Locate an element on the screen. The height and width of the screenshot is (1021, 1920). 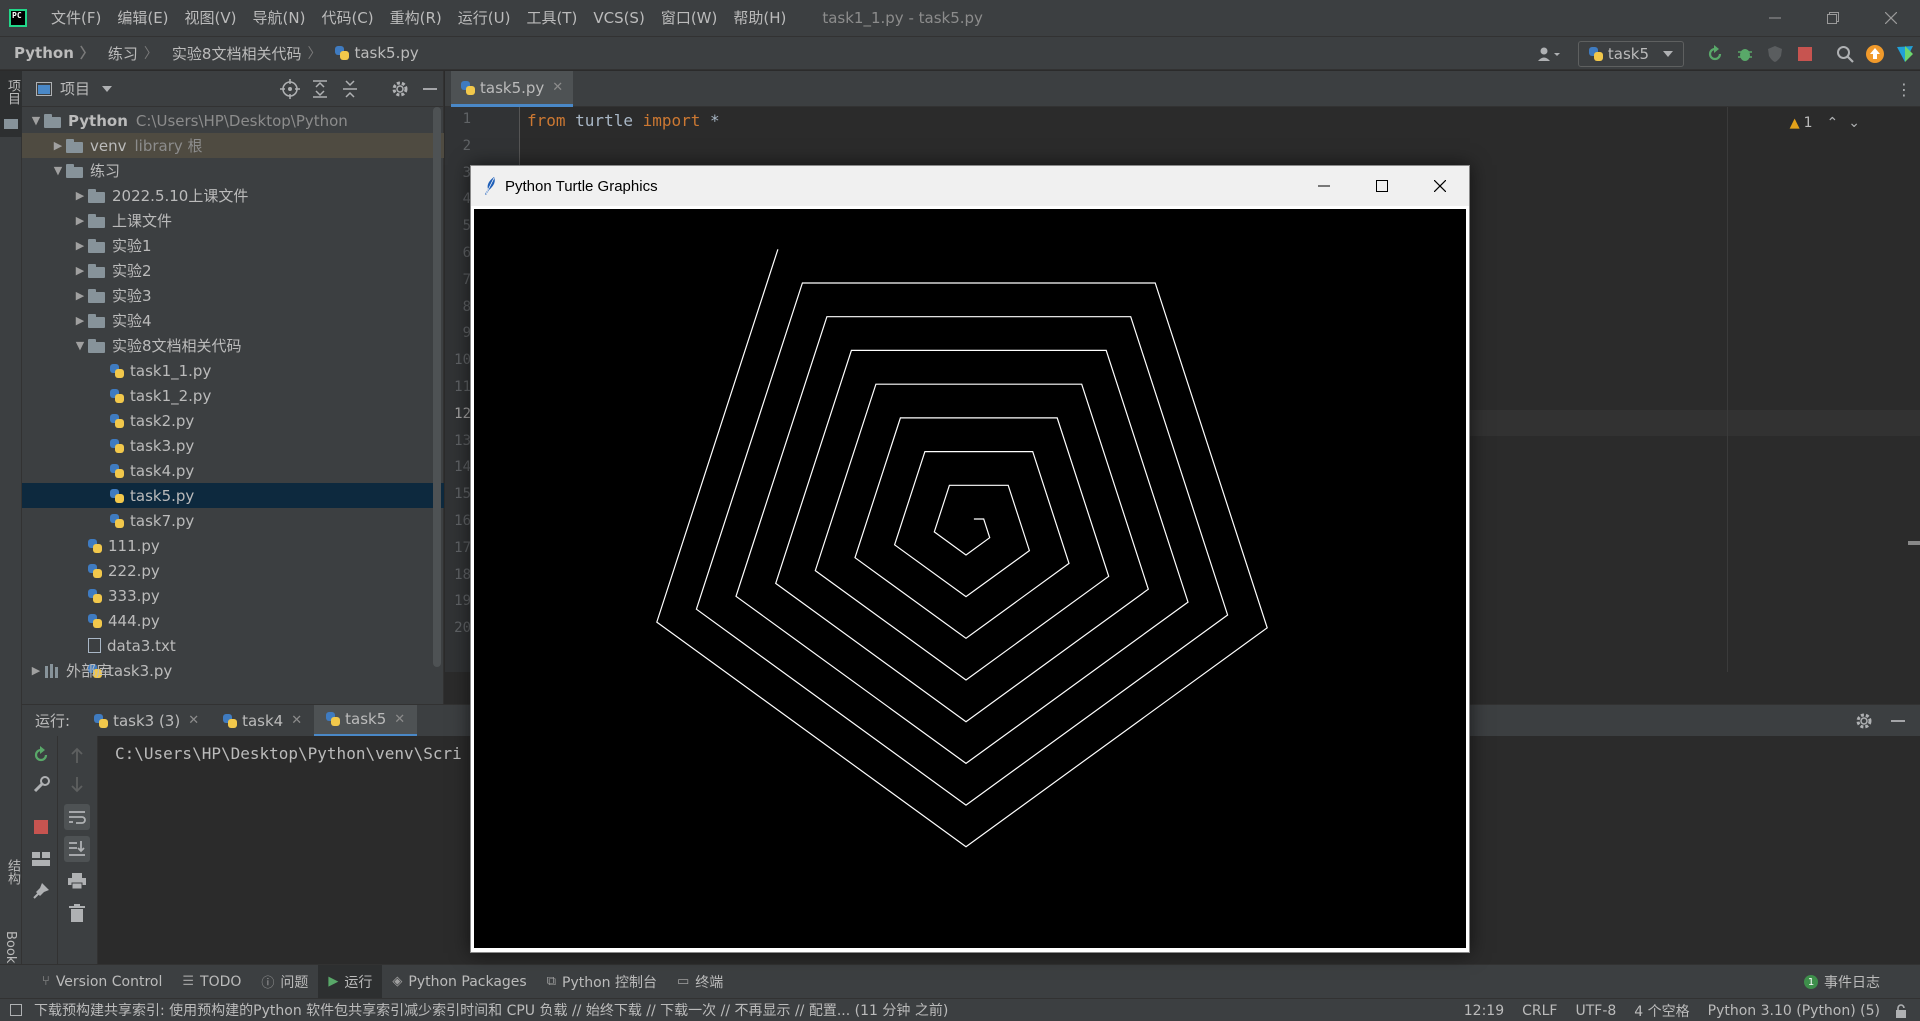
more-tabs-icon: ⋮ is located at coordinates (1904, 89).